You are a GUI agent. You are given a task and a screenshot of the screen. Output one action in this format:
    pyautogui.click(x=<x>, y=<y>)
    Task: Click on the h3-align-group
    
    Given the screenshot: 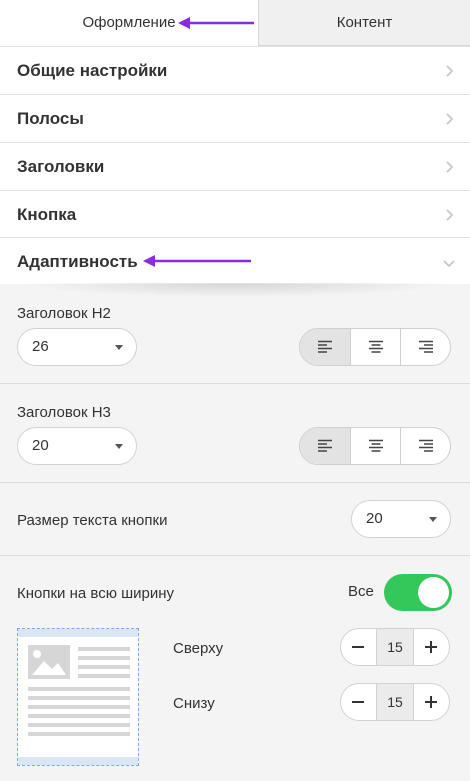 What is the action you would take?
    pyautogui.click(x=375, y=446)
    